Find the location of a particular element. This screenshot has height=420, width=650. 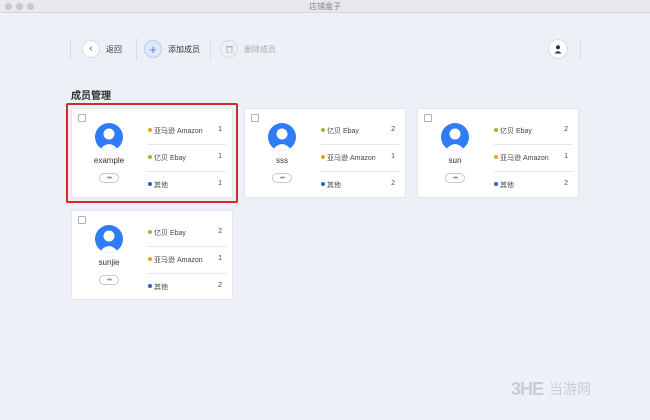

watermark: 3HE 当游网 is located at coordinates (571, 389).